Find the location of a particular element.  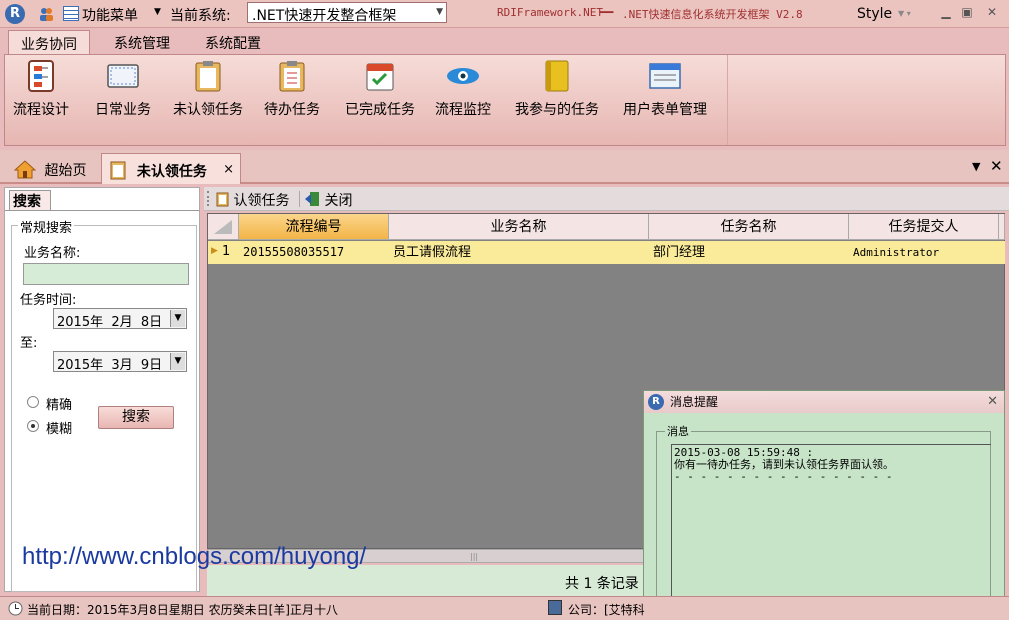

column-header-process-no: 流程编号 is located at coordinates (314, 227).